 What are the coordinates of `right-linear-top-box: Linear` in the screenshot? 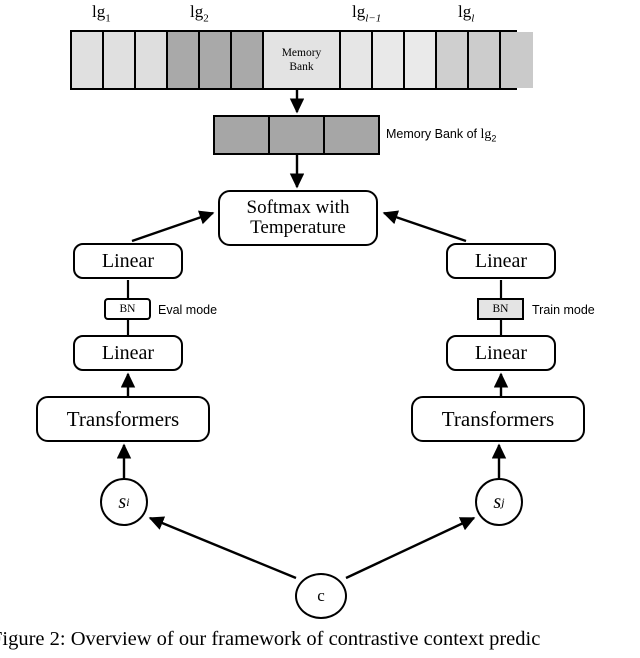 It's located at (501, 261).